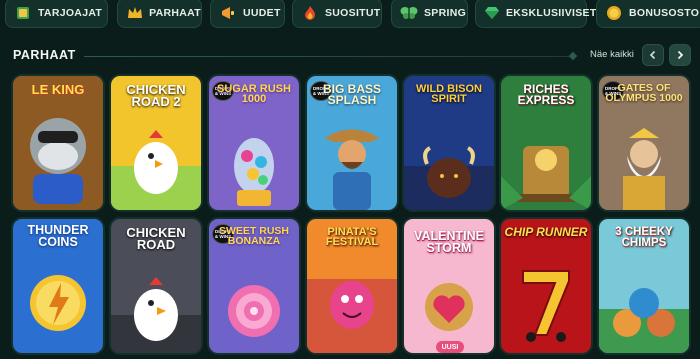 The height and width of the screenshot is (359, 700). I want to click on game-title: 3 CHEEKY CHIMPS, so click(644, 237).